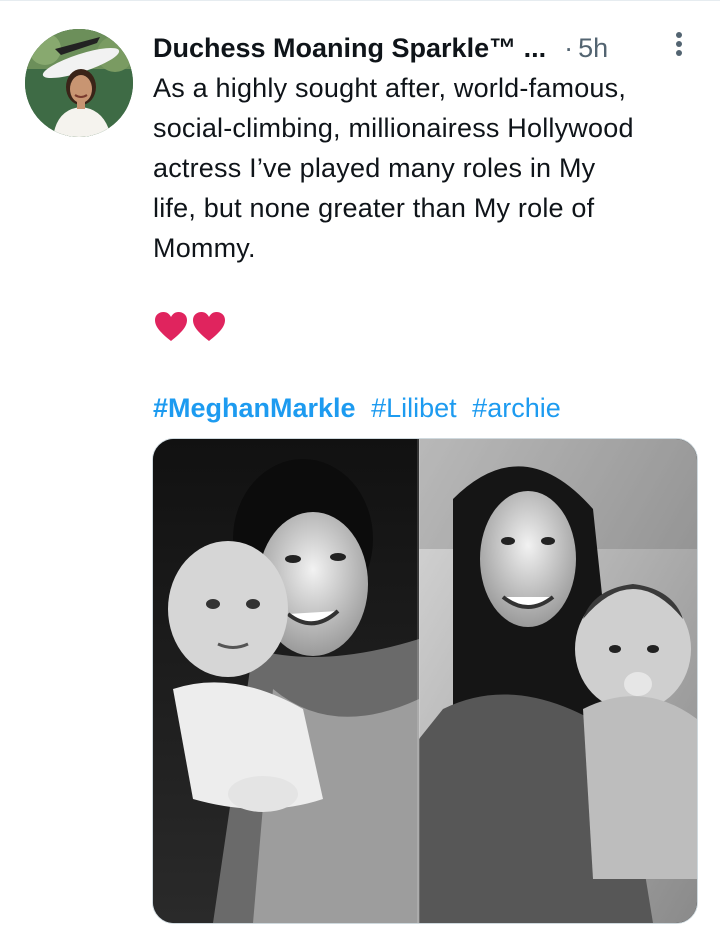 Image resolution: width=720 pixels, height=947 pixels. What do you see at coordinates (79, 83) in the screenshot?
I see `avatar` at bounding box center [79, 83].